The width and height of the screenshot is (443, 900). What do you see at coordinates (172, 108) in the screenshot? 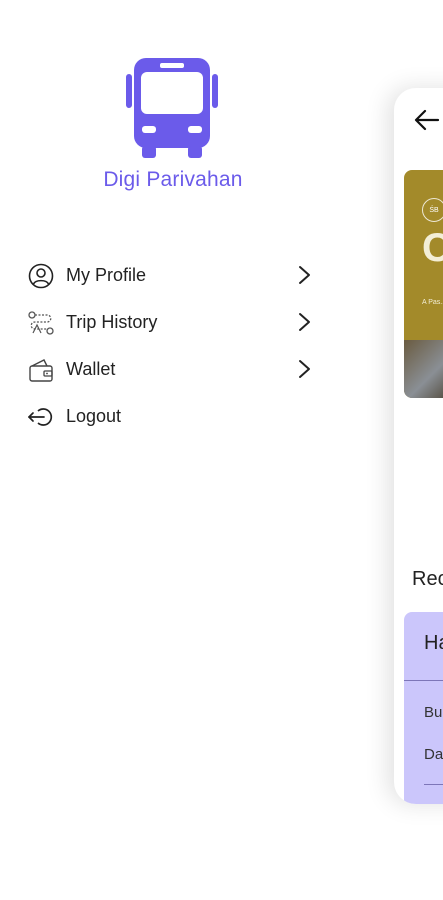
I see `bus-logo-icon` at bounding box center [172, 108].